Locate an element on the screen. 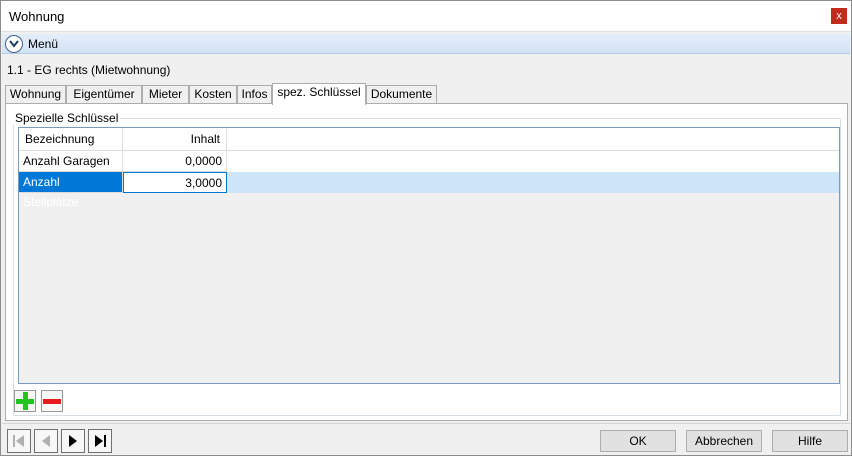  plus-icon is located at coordinates (25, 401).